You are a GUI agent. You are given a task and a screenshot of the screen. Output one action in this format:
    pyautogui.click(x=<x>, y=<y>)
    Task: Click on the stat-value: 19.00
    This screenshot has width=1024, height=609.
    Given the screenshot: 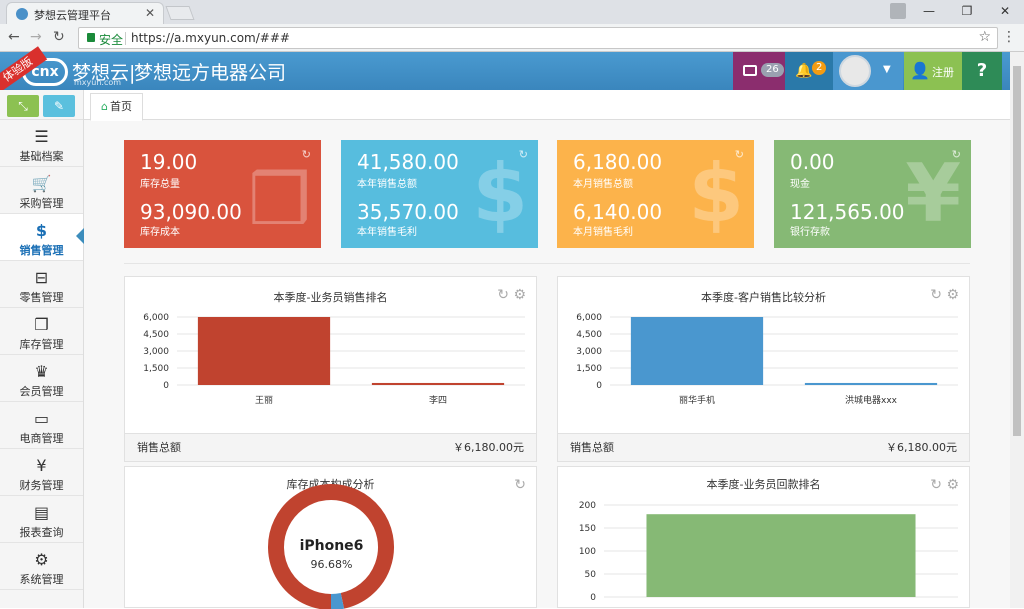 What is the action you would take?
    pyautogui.click(x=169, y=162)
    